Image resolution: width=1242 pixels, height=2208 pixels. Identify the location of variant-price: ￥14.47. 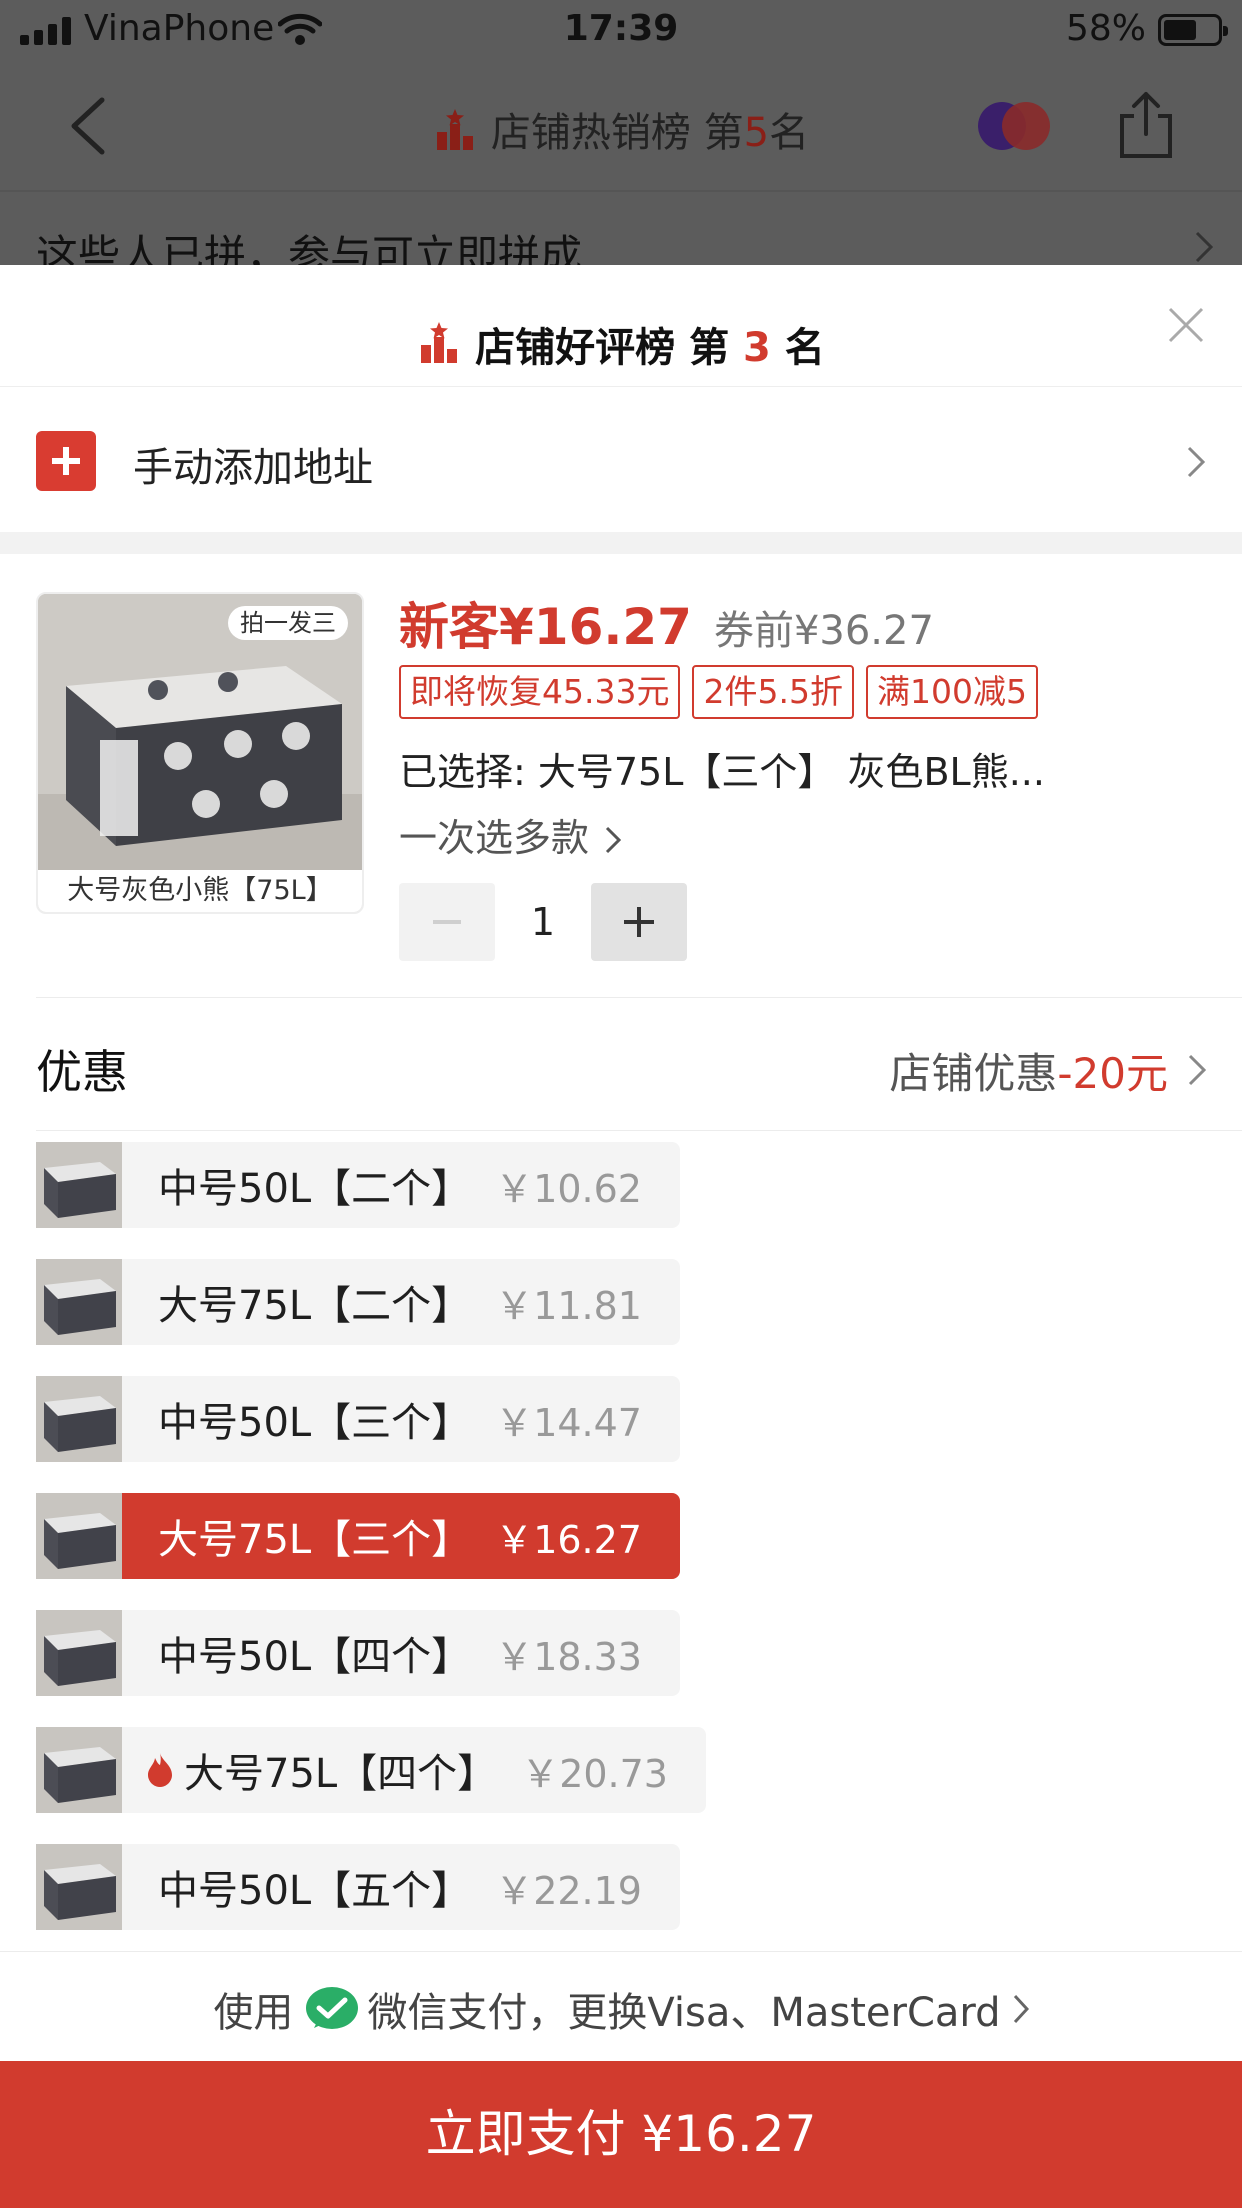
(568, 1422).